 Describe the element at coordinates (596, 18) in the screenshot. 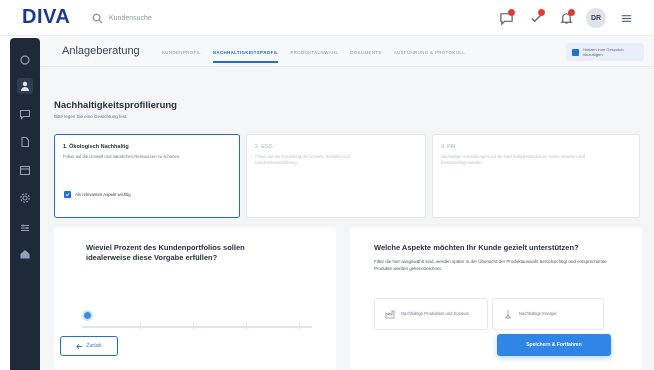

I see `avatar: DR` at that location.